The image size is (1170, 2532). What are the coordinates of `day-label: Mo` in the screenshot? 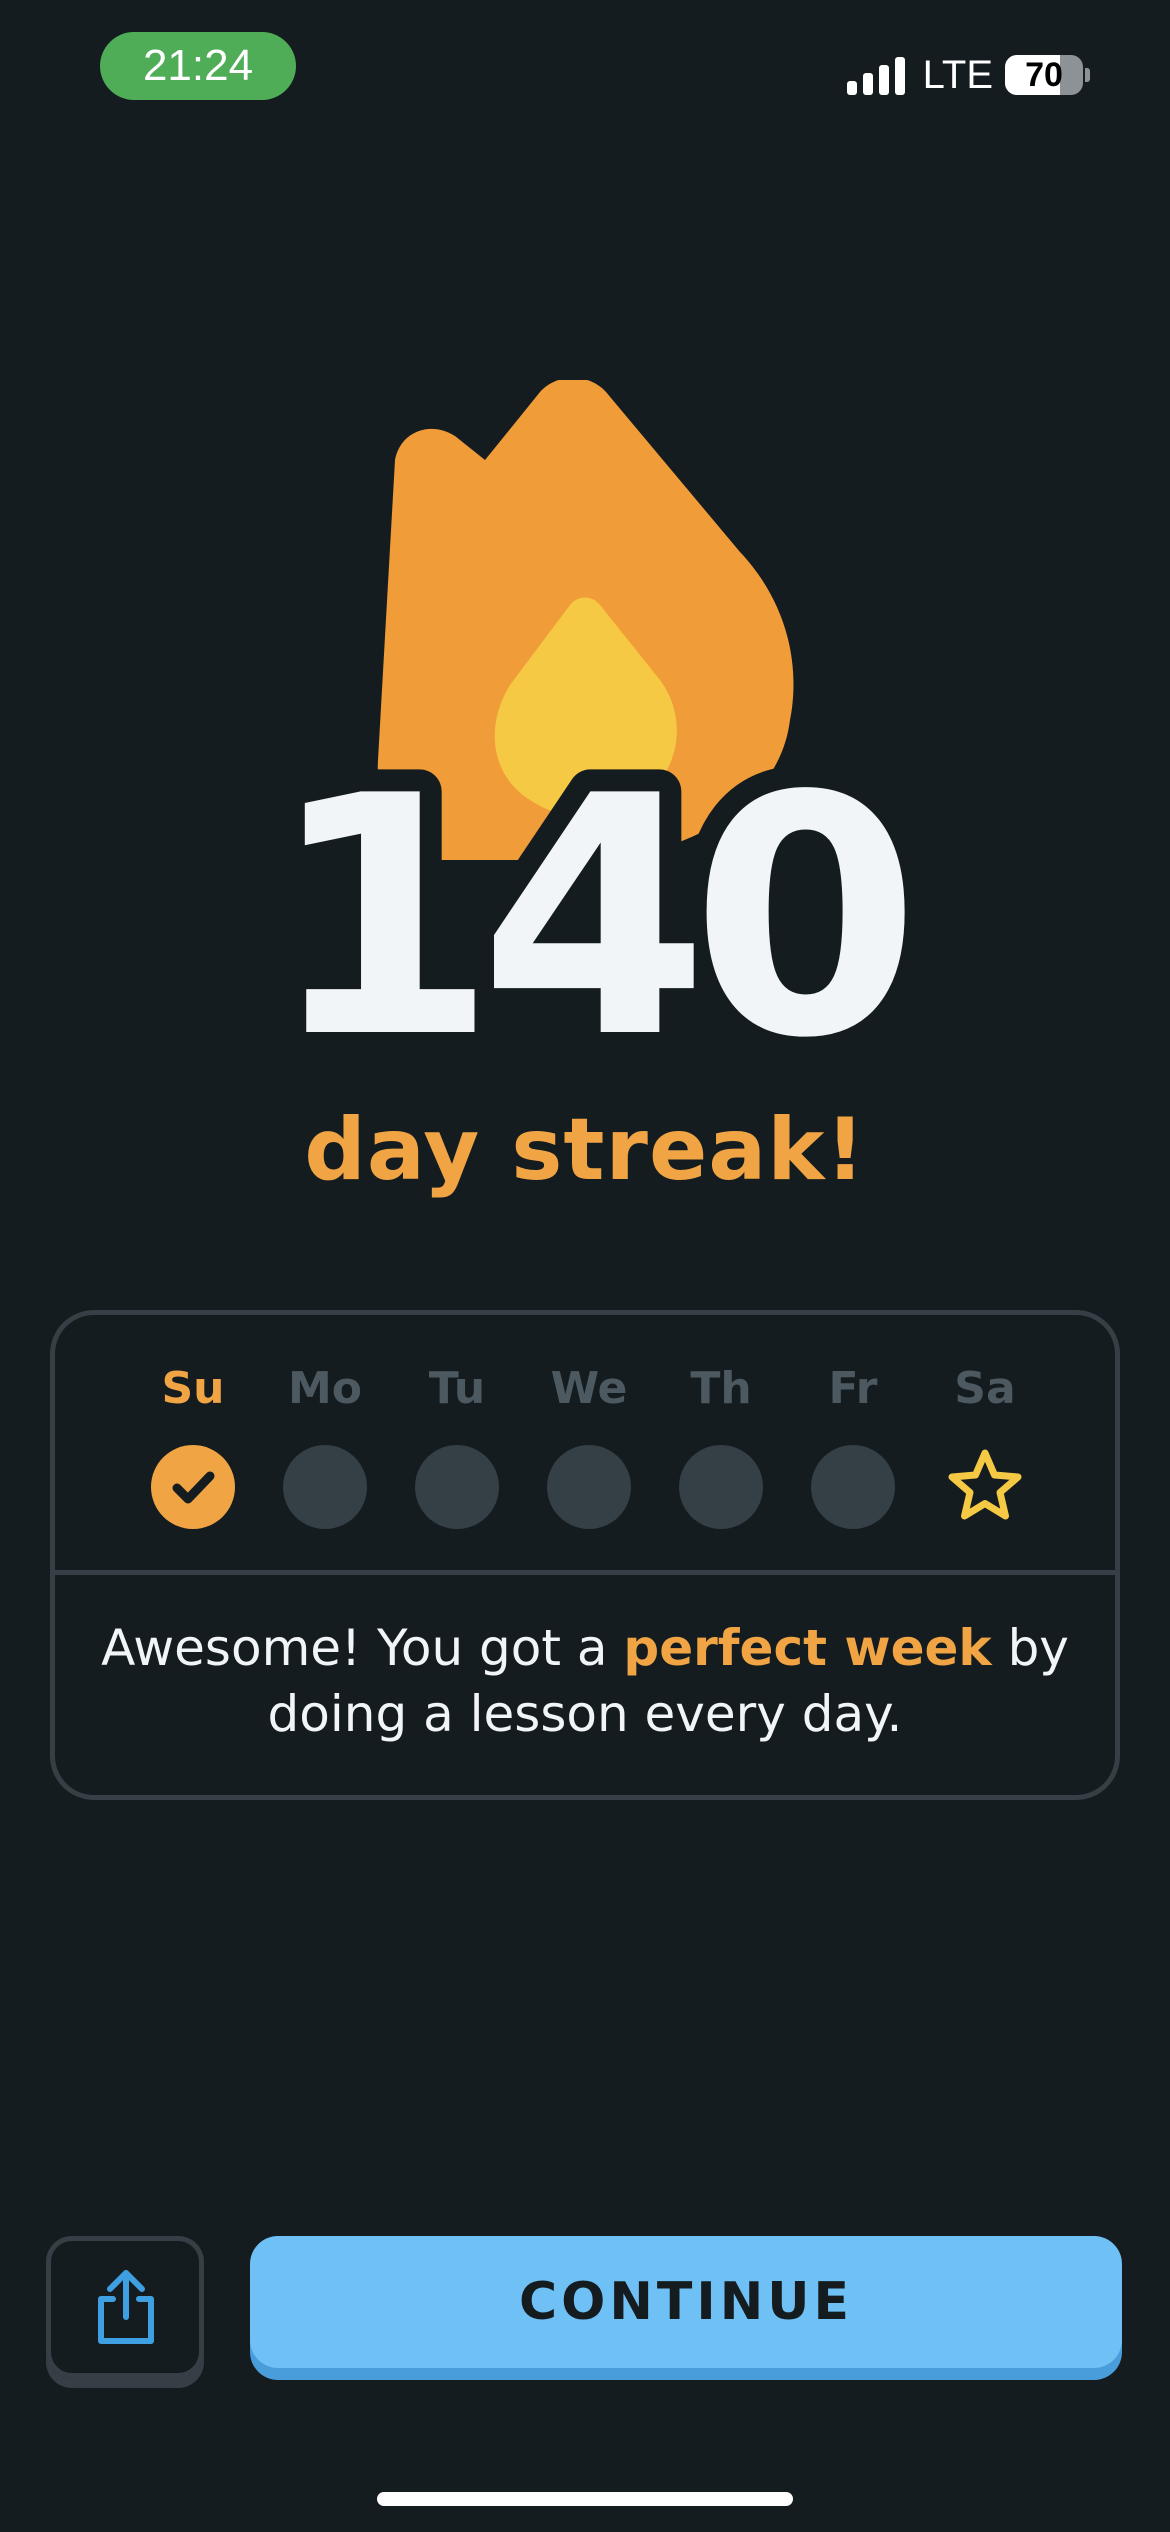 It's located at (324, 1388).